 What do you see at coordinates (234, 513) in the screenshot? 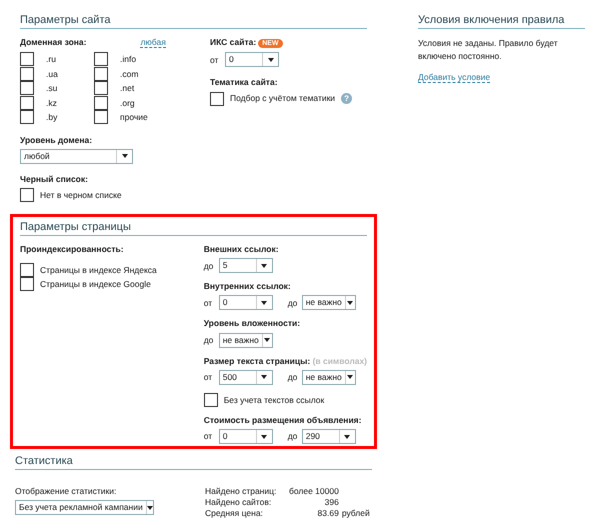
I see `stat-label: Средняя цена:` at bounding box center [234, 513].